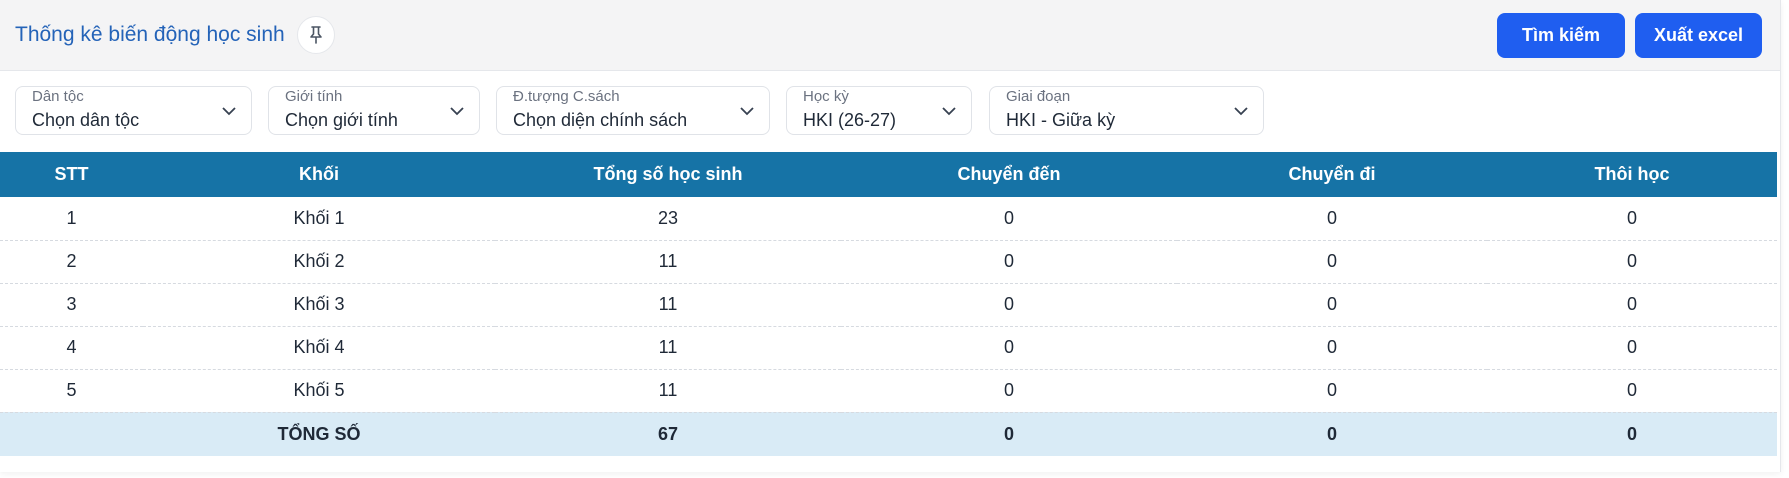 Image resolution: width=1789 pixels, height=478 pixels. What do you see at coordinates (319, 305) in the screenshot?
I see `cell-grade: Khối 3` at bounding box center [319, 305].